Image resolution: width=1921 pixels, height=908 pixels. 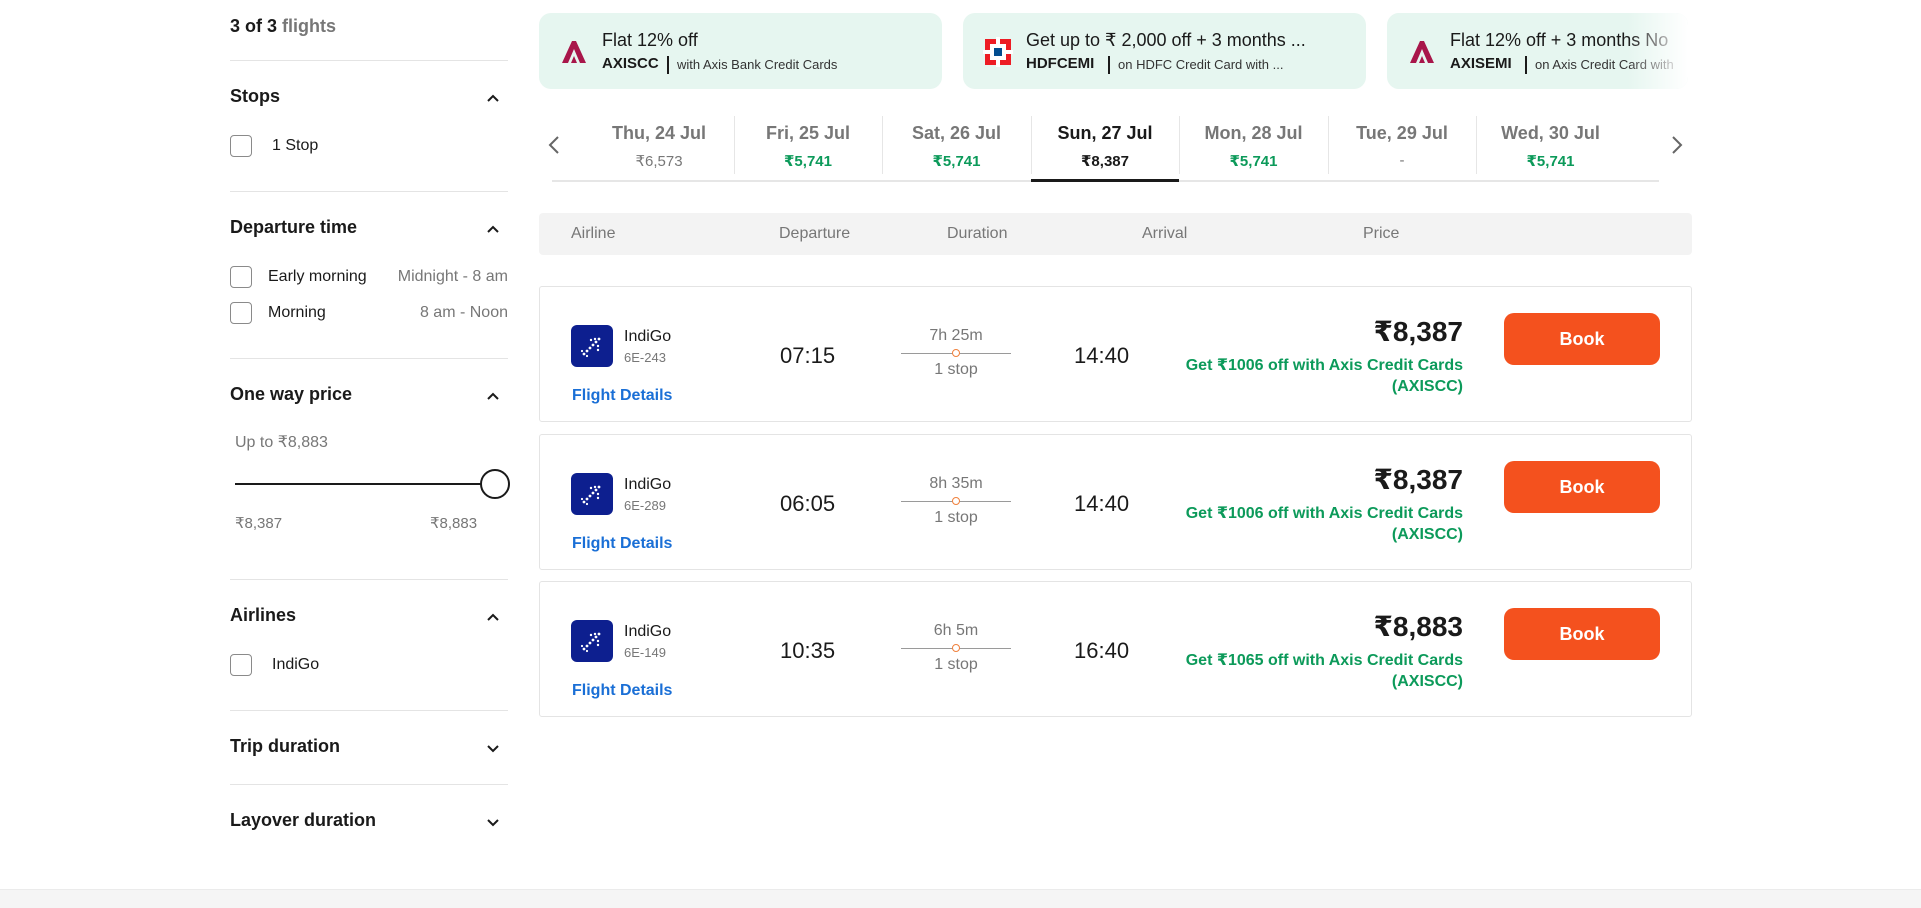 I want to click on chevron-left-icon, so click(x=555, y=145).